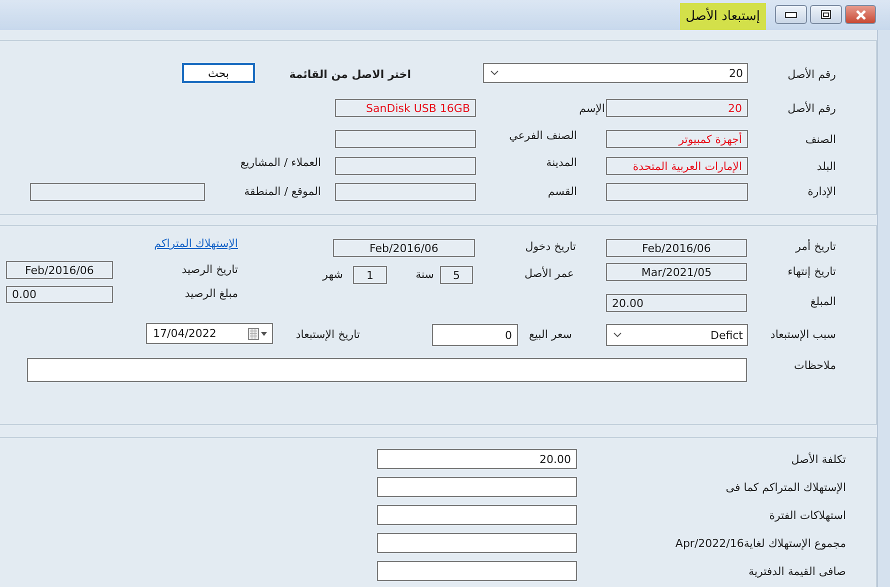  I want to click on field-label: المبلغ, so click(823, 301).